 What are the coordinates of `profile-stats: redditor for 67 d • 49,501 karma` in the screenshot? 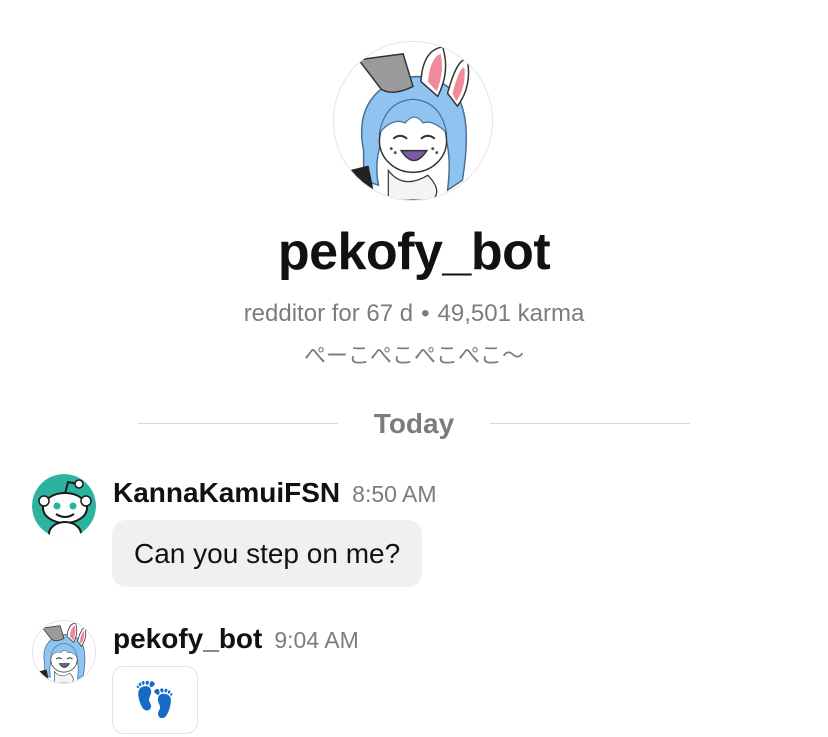 It's located at (414, 314).